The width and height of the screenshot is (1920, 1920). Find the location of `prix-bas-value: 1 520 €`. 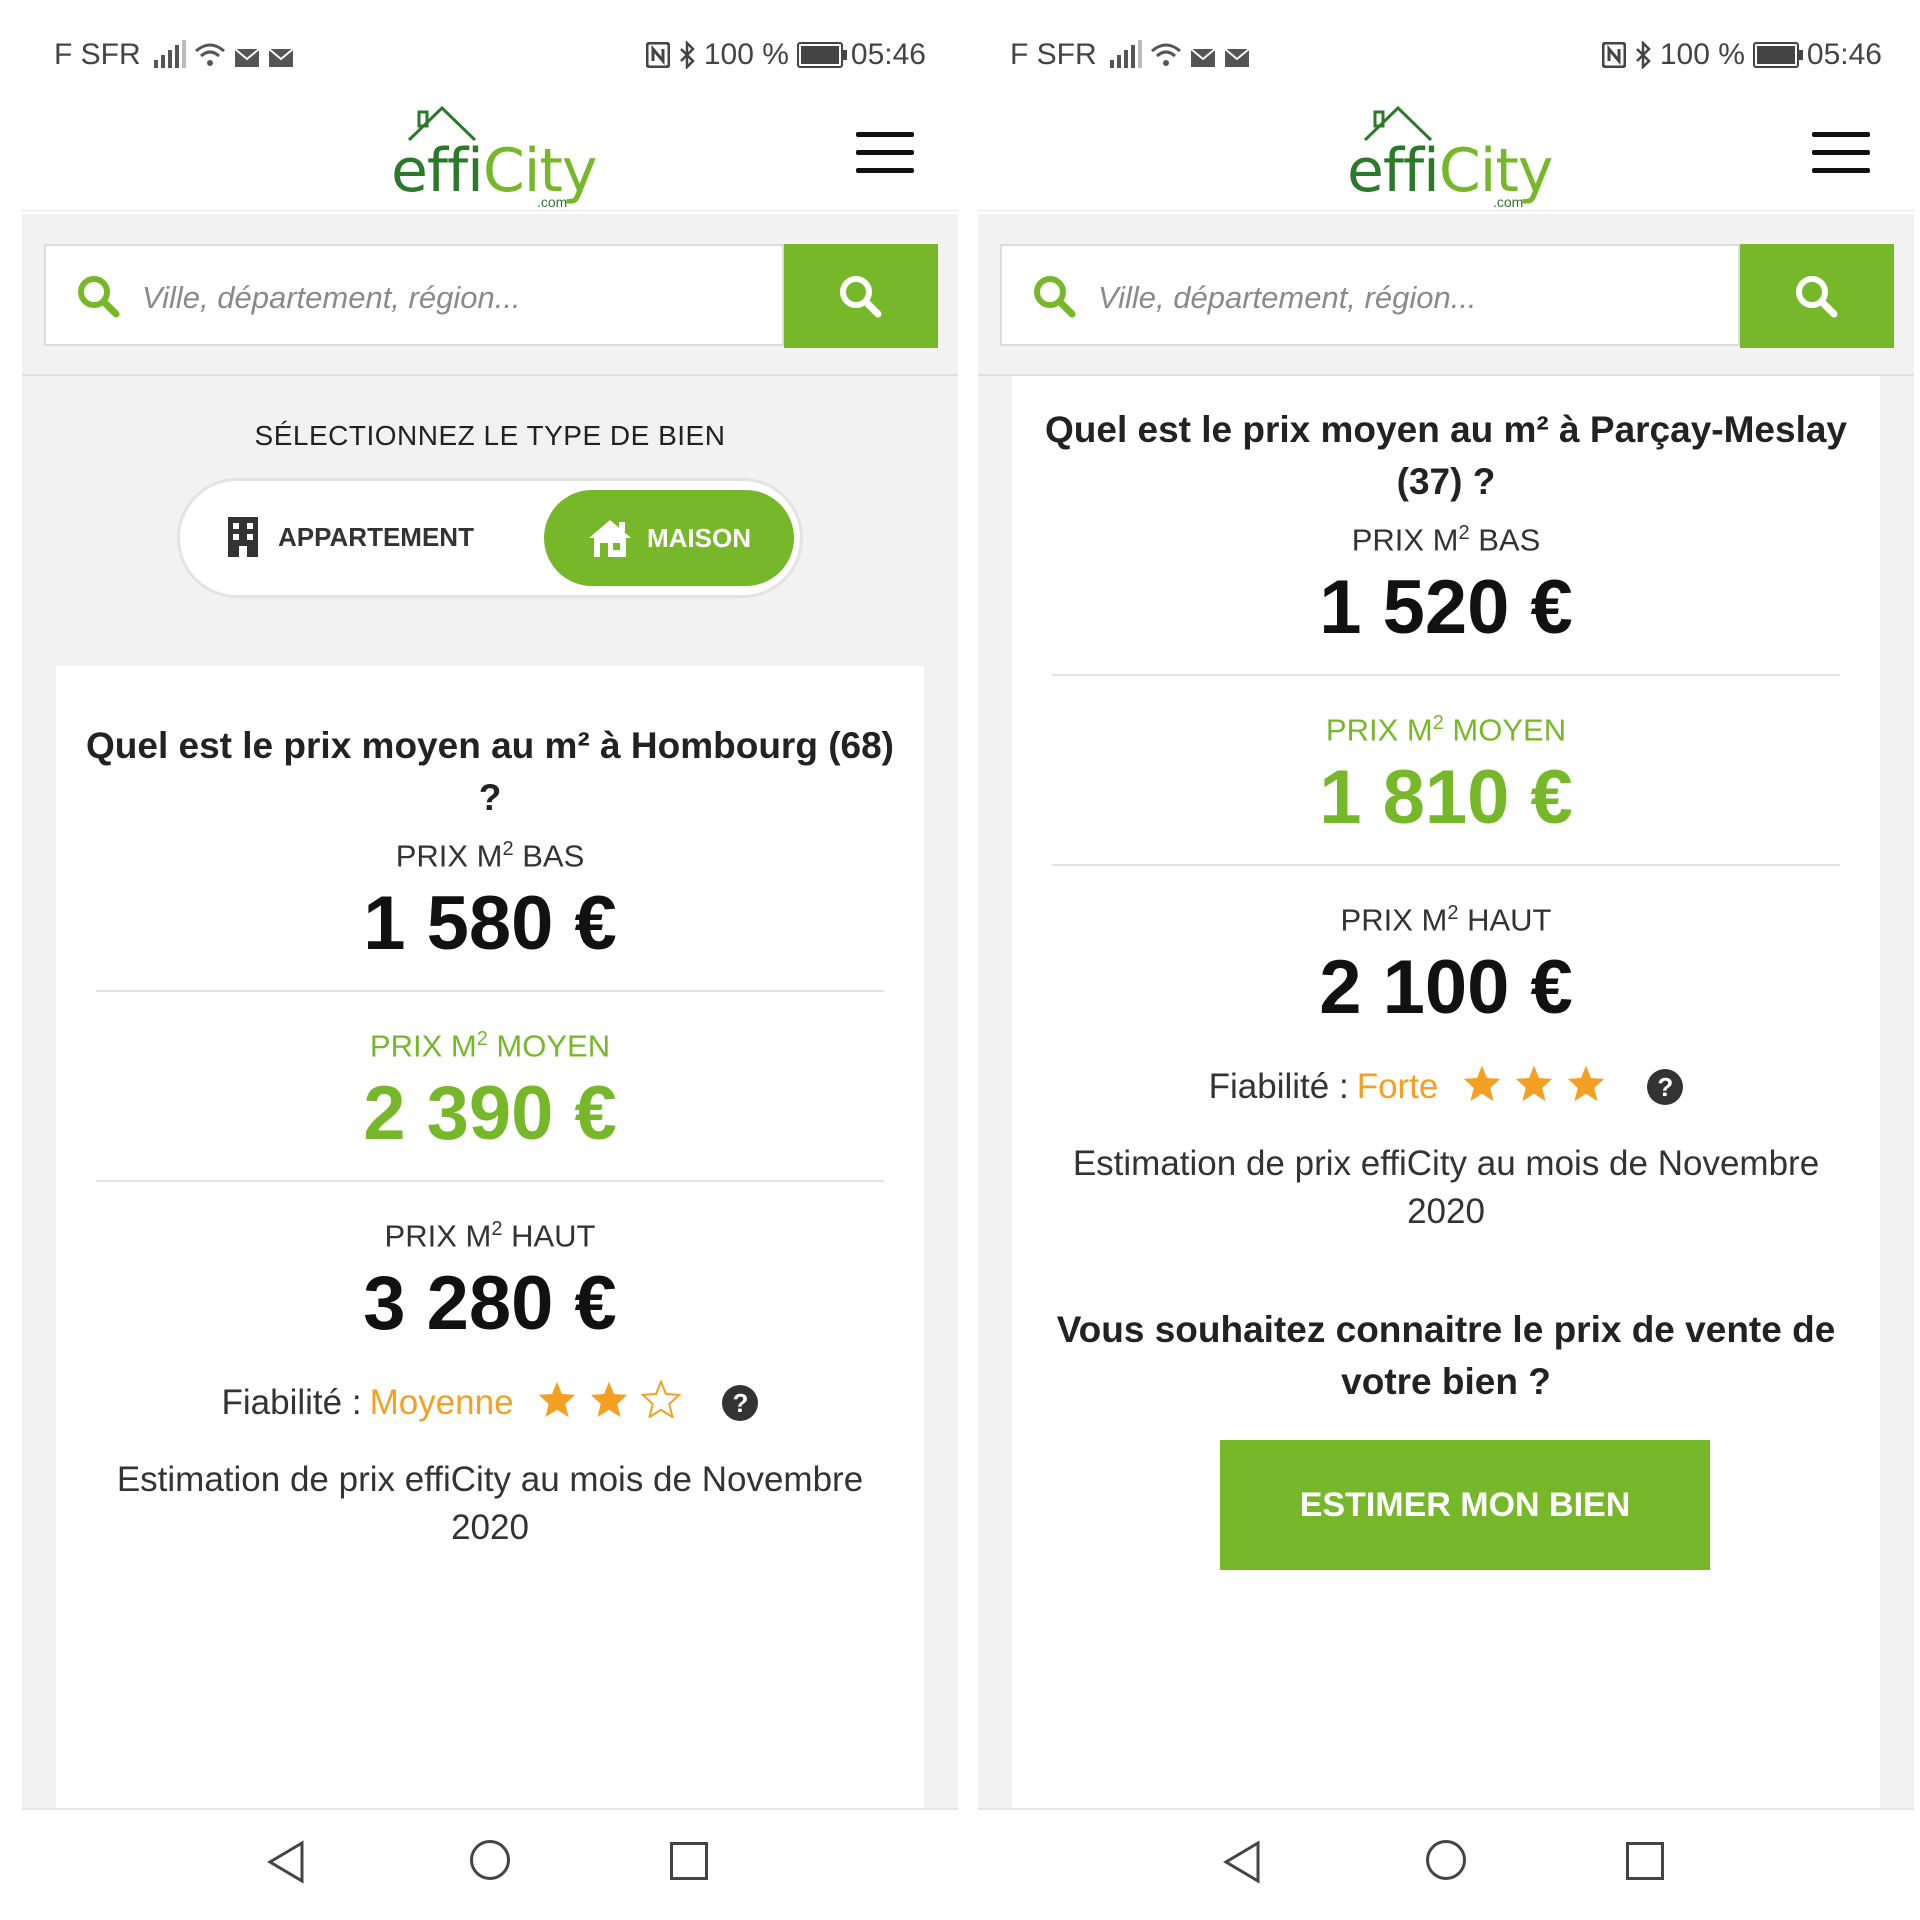

prix-bas-value: 1 520 € is located at coordinates (1446, 607).